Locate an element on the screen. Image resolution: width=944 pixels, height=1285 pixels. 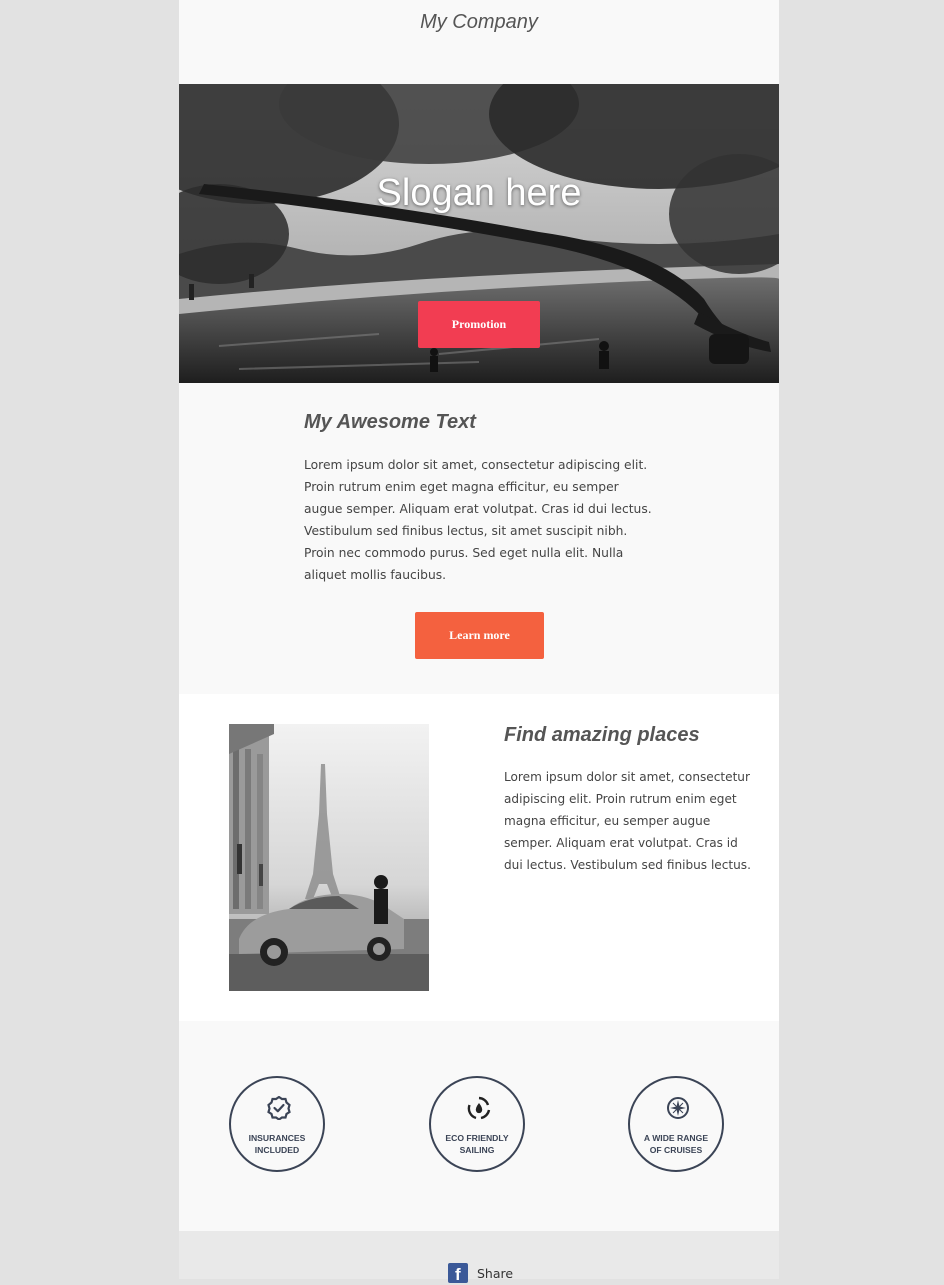
hero-slogan: Slogan here is located at coordinates (479, 193).